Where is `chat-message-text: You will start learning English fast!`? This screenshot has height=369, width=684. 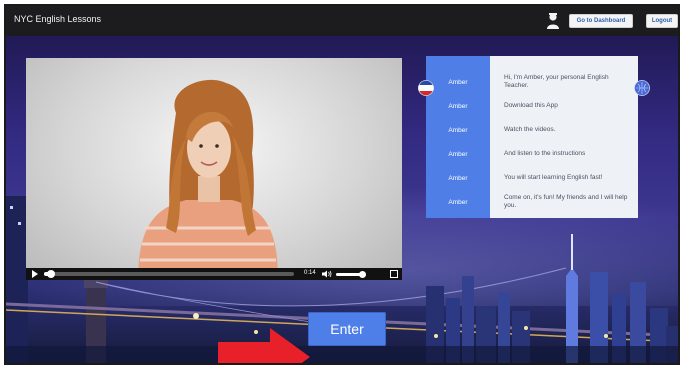 chat-message-text: You will start learning English fast! is located at coordinates (553, 177).